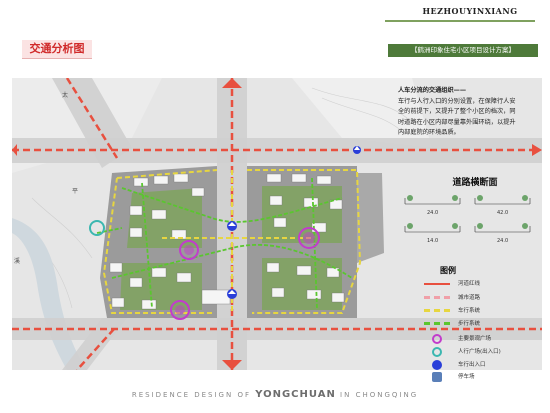 Image resolution: width=550 pixels, height=413 pixels. What do you see at coordinates (484, 377) in the screenshot?
I see `legend-item-parking: 停车场` at bounding box center [484, 377].